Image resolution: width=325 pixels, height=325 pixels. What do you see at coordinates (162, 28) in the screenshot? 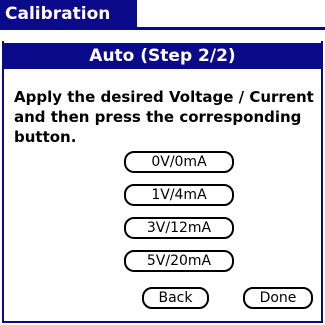
I see `title-underline` at bounding box center [162, 28].